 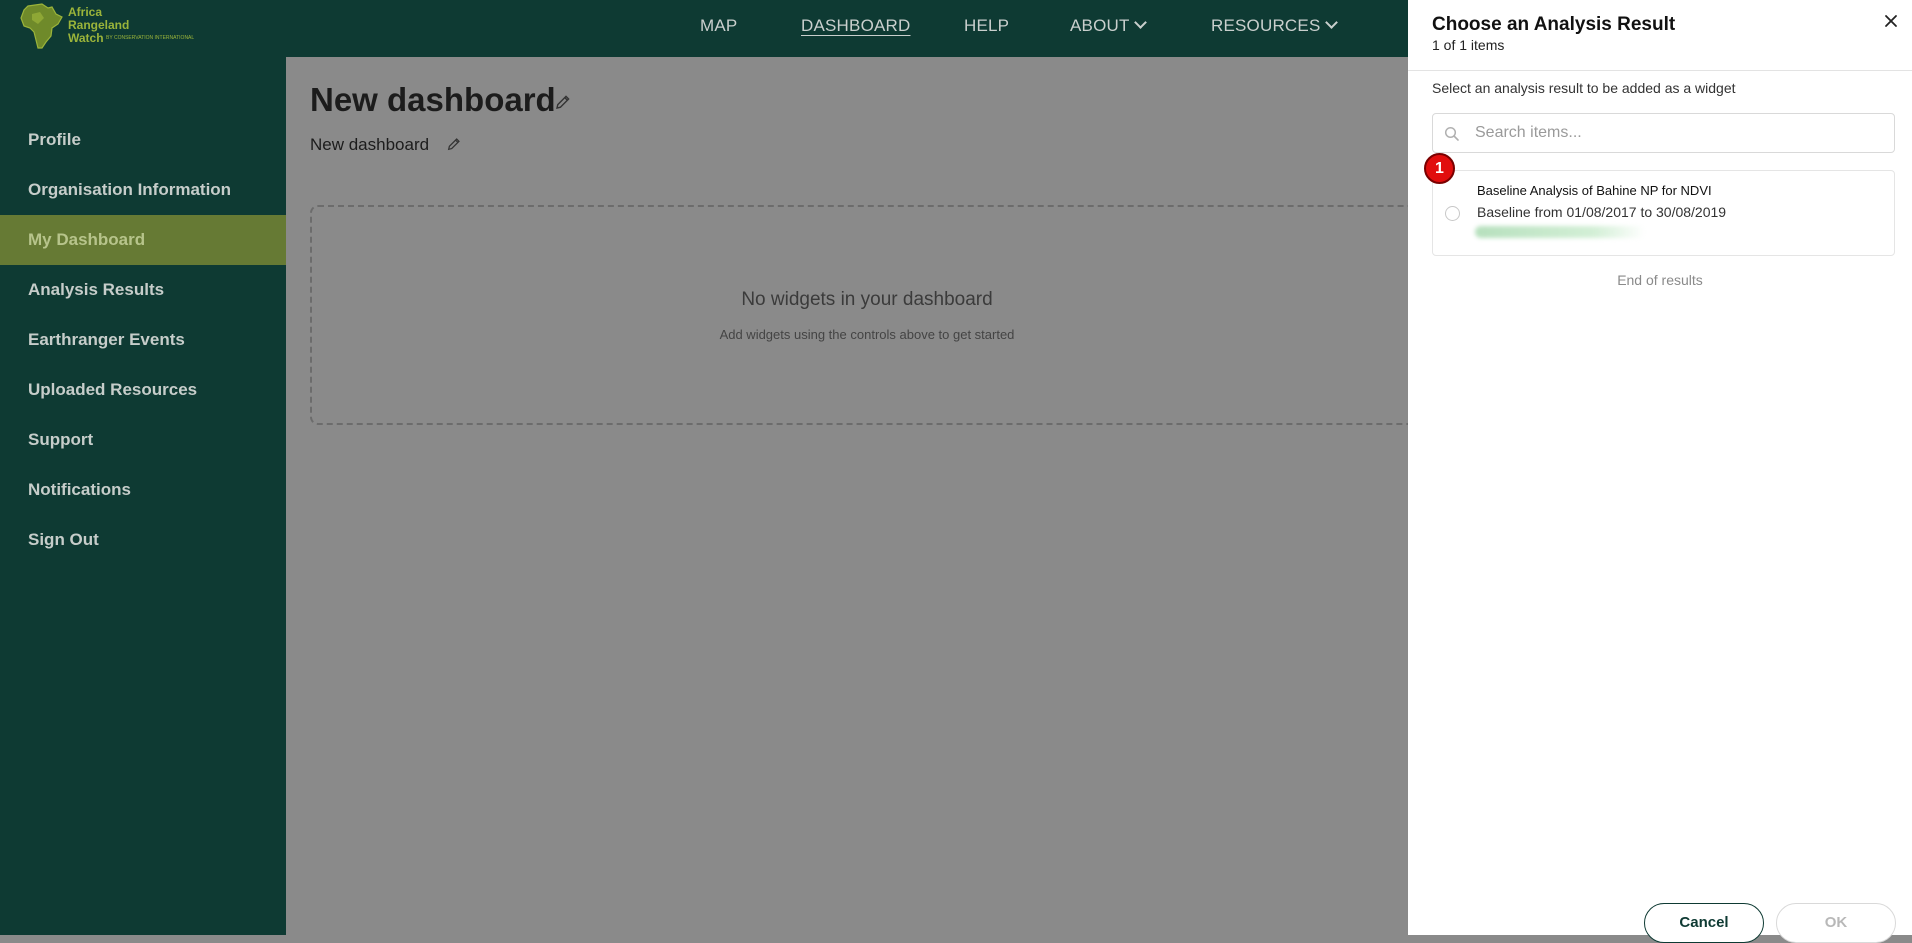 I want to click on nav-resources: RESOURCES, so click(x=1274, y=26).